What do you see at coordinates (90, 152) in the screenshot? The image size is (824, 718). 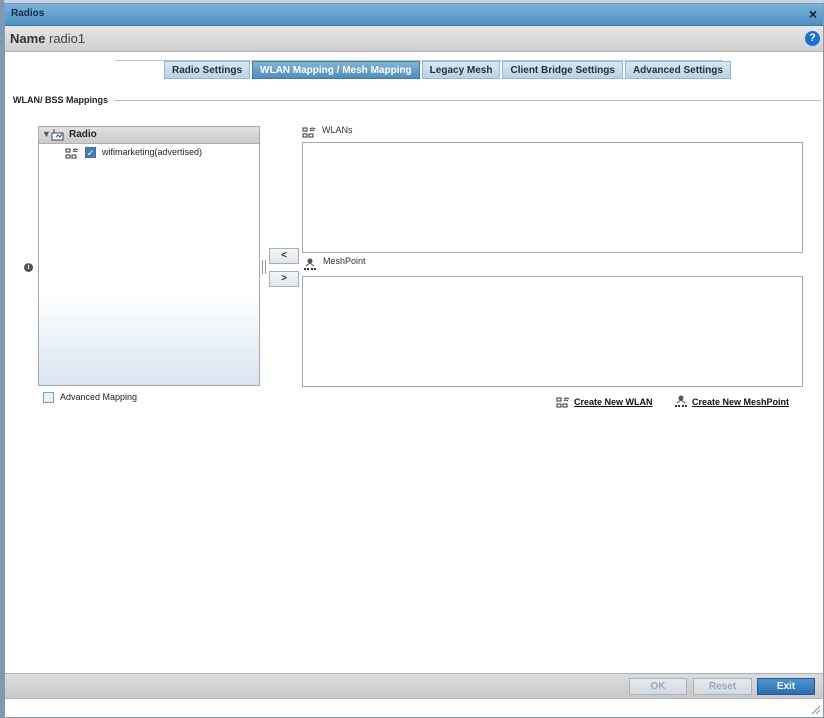 I see `wlan-checkbox: ✓` at bounding box center [90, 152].